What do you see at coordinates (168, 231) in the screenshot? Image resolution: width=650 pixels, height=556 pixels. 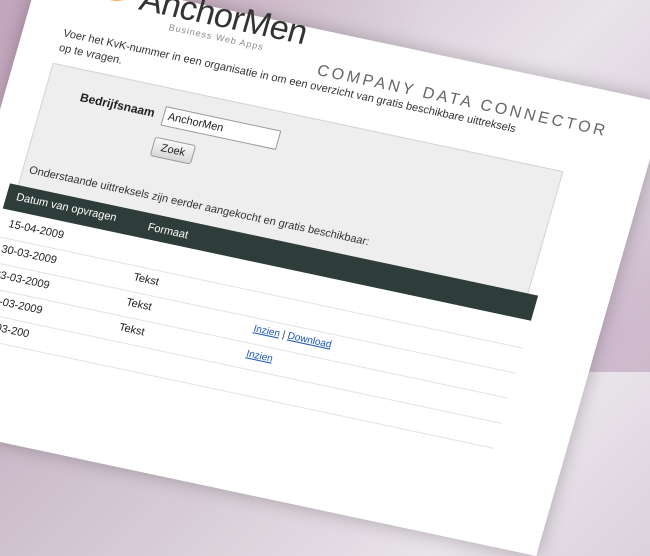 I see `header-format: Formaat` at bounding box center [168, 231].